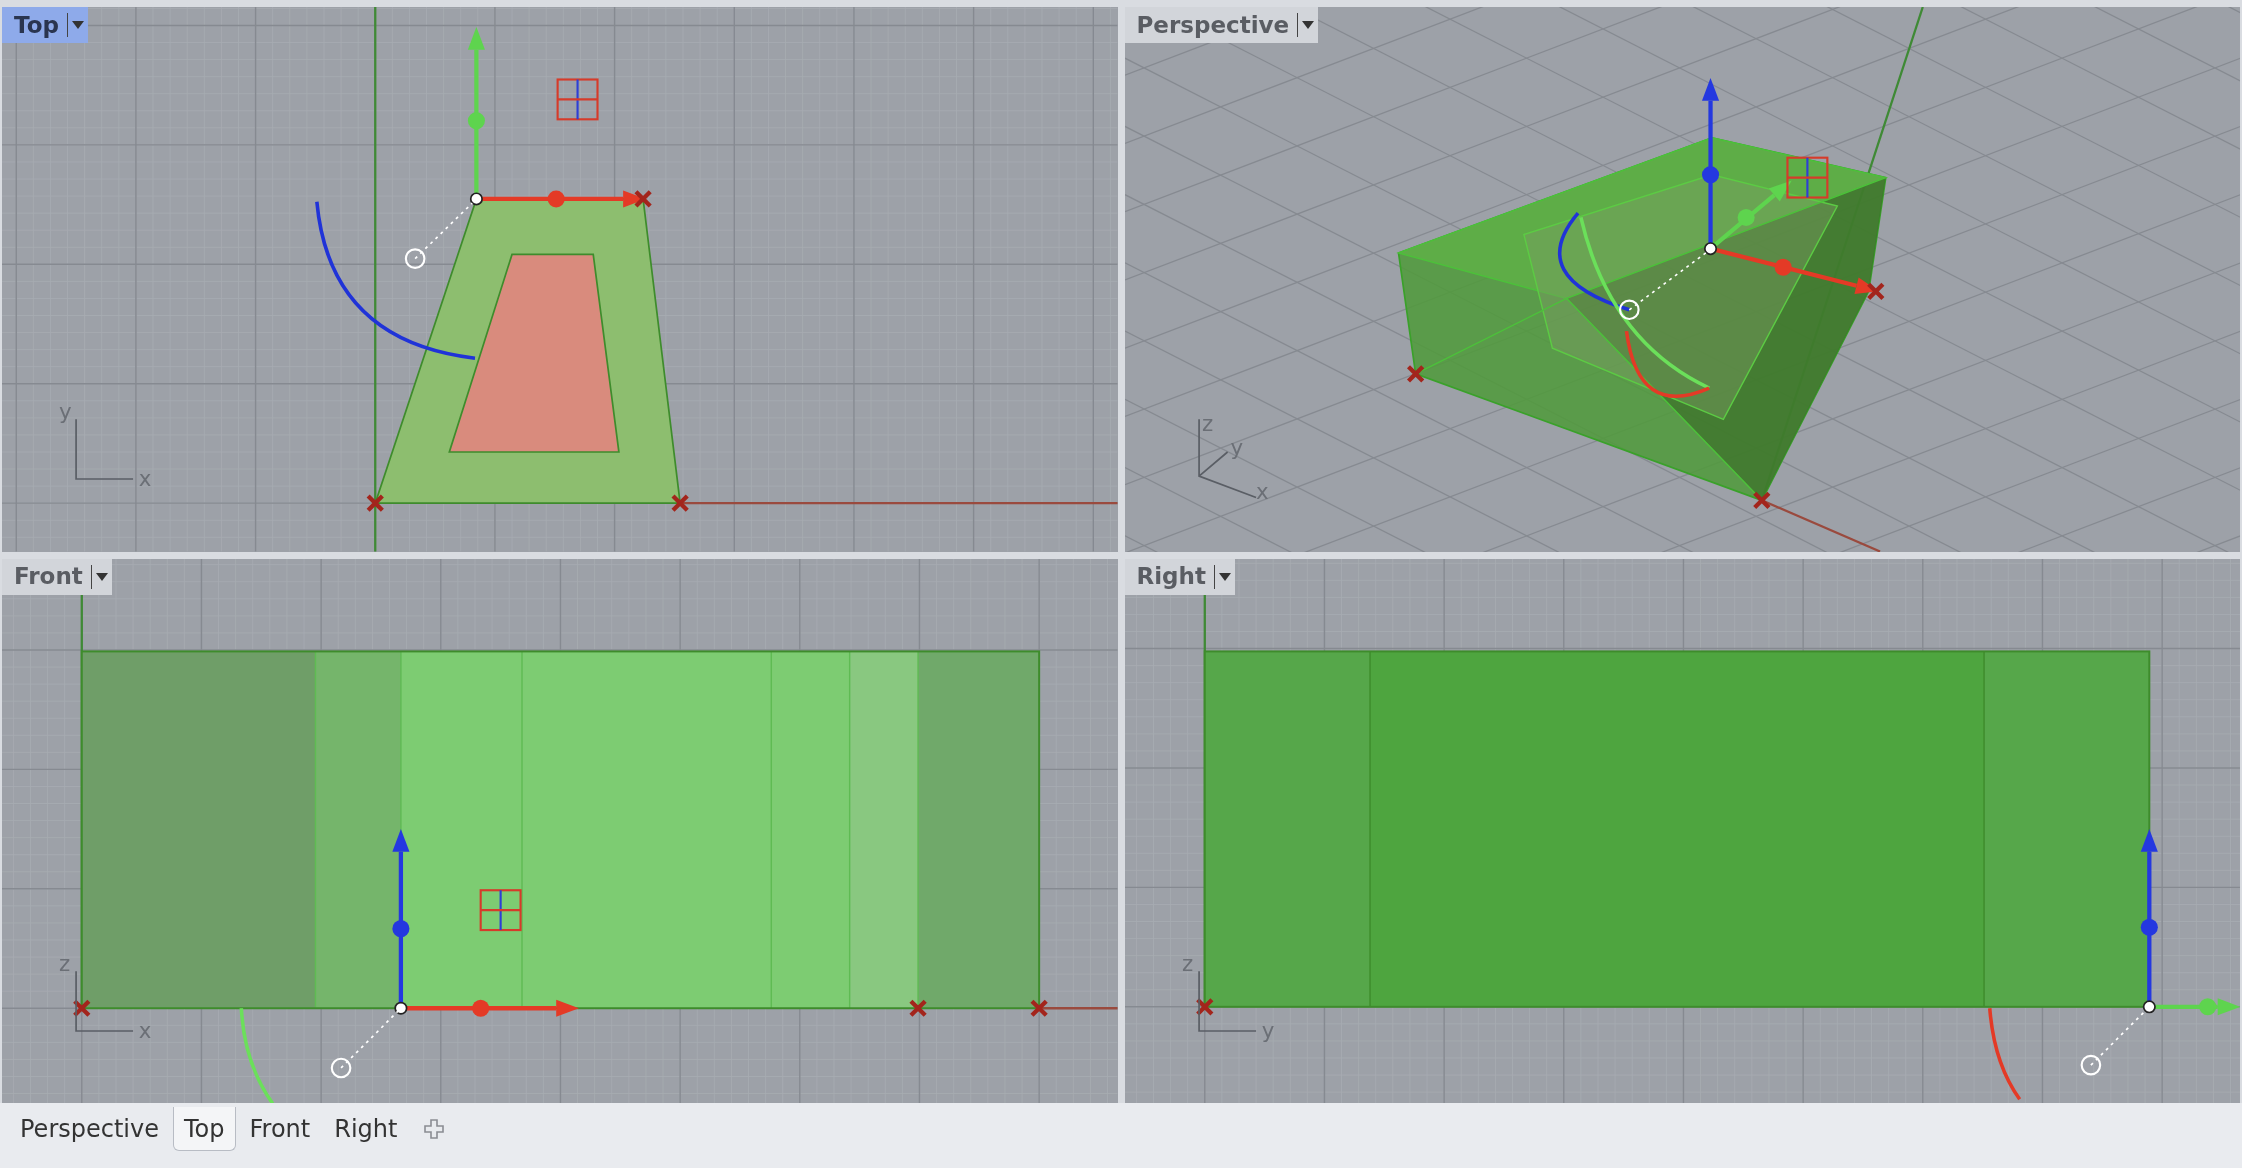 The width and height of the screenshot is (2242, 1168). What do you see at coordinates (65, 412) in the screenshot?
I see `axis-label: y` at bounding box center [65, 412].